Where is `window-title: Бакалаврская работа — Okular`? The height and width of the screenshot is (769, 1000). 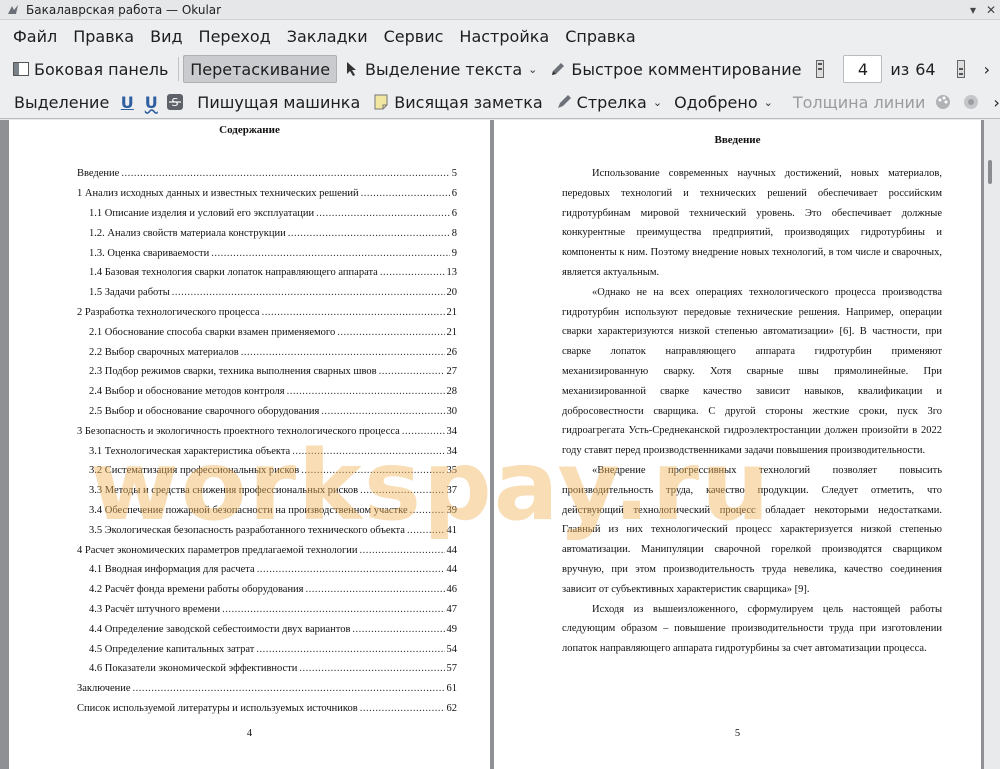
window-title: Бакалаврская работа — Okular is located at coordinates (124, 9).